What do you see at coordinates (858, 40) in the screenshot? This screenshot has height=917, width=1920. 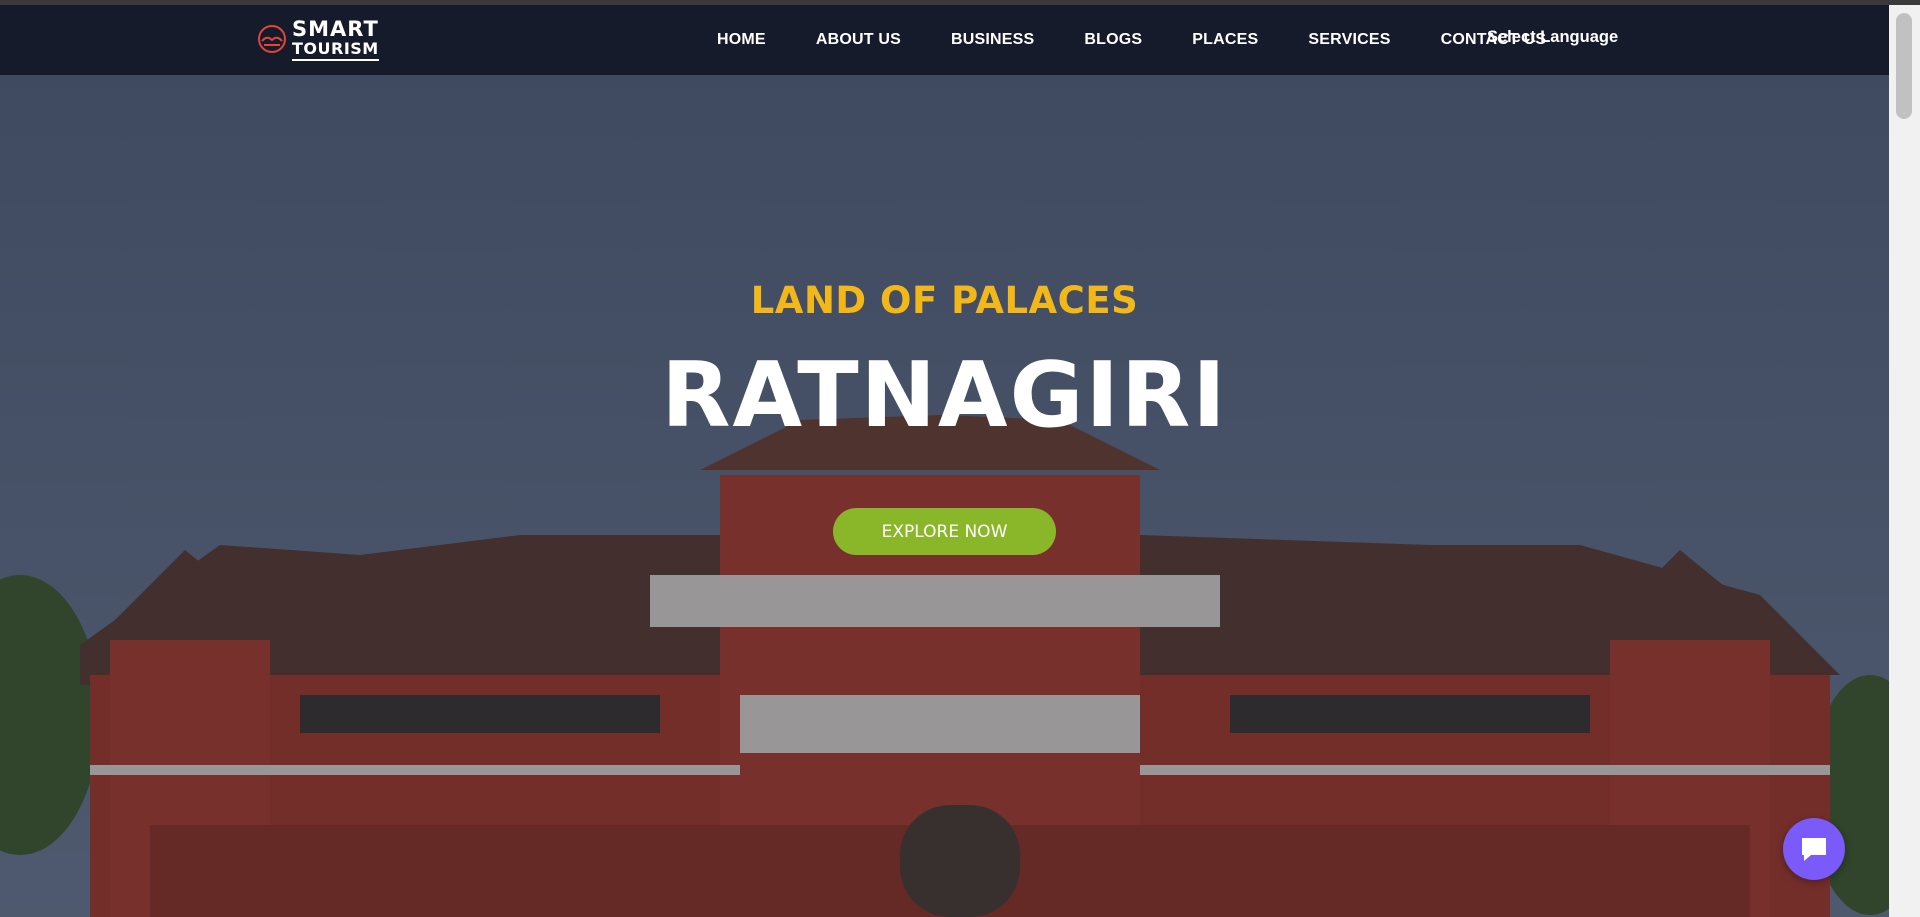 I see `nav-about-us: ABOUT US` at bounding box center [858, 40].